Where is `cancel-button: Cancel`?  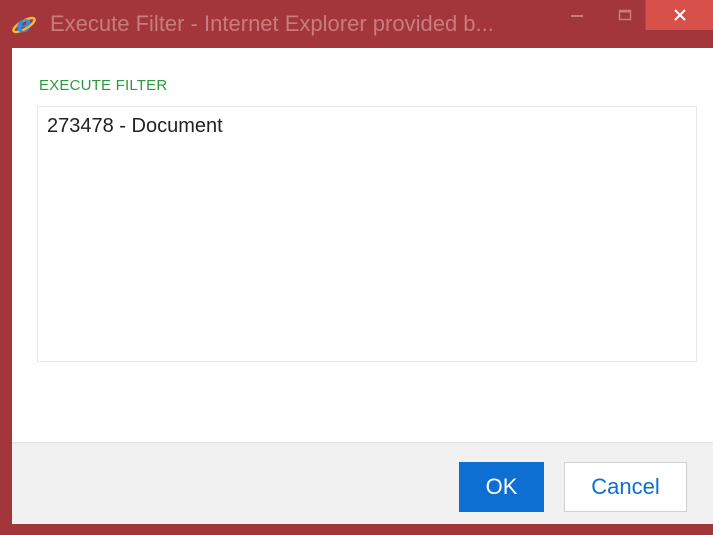
cancel-button: Cancel is located at coordinates (625, 487).